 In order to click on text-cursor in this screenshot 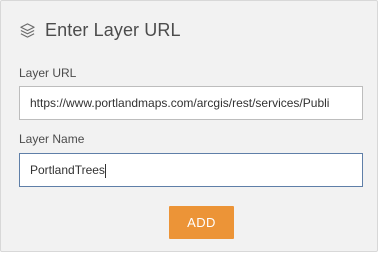, I will do `click(105, 170)`.